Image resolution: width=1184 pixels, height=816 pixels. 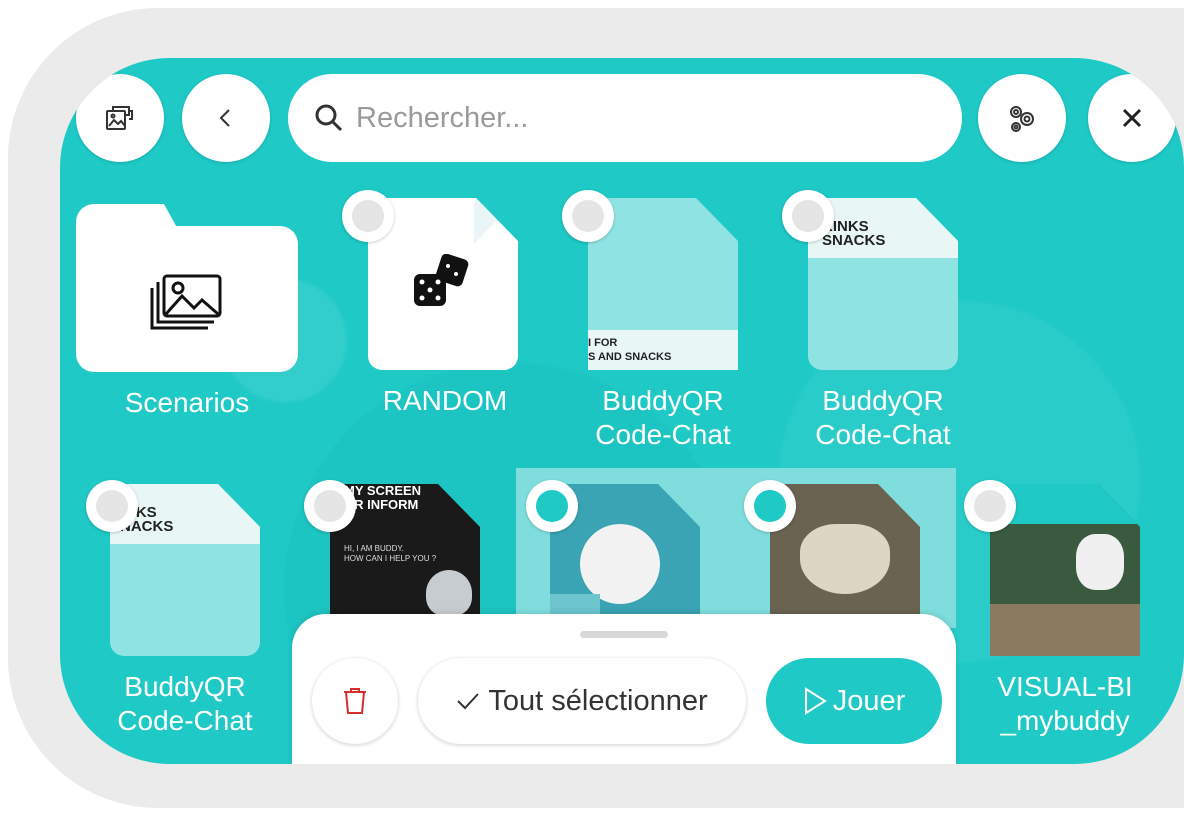 I want to click on check-icon, so click(x=468, y=701).